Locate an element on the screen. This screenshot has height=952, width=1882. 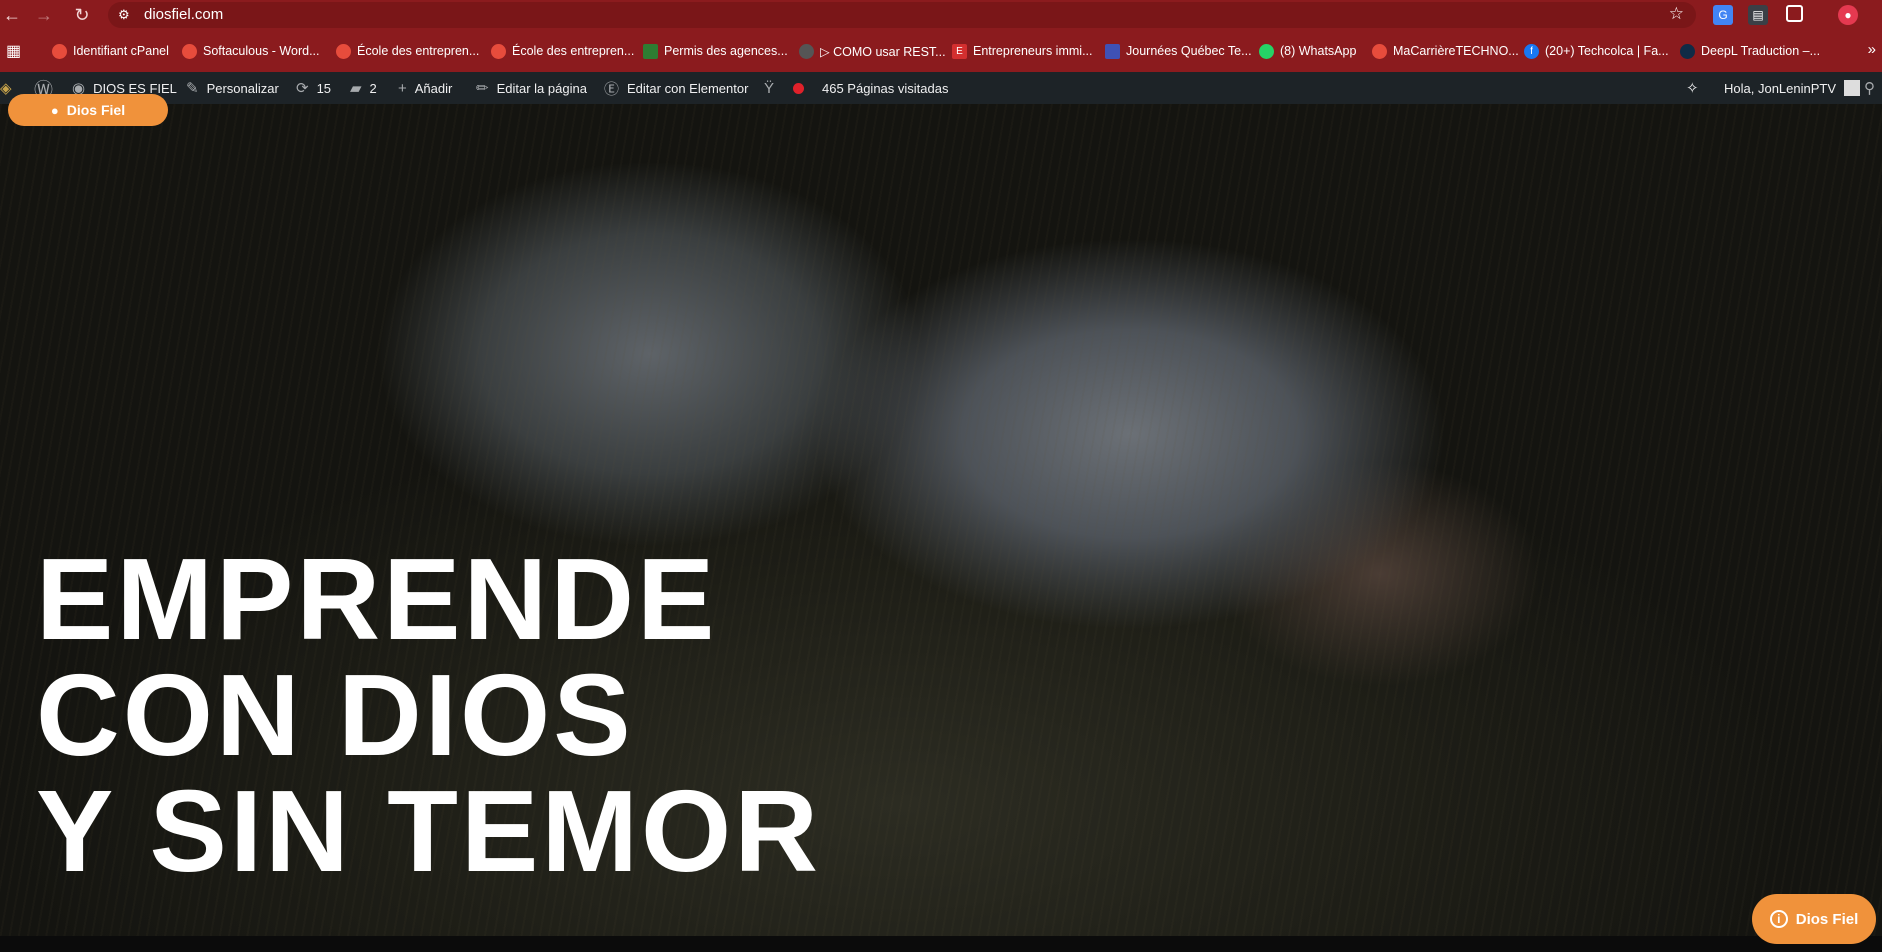
arrow-icon is located at coordinates (1112, 51).